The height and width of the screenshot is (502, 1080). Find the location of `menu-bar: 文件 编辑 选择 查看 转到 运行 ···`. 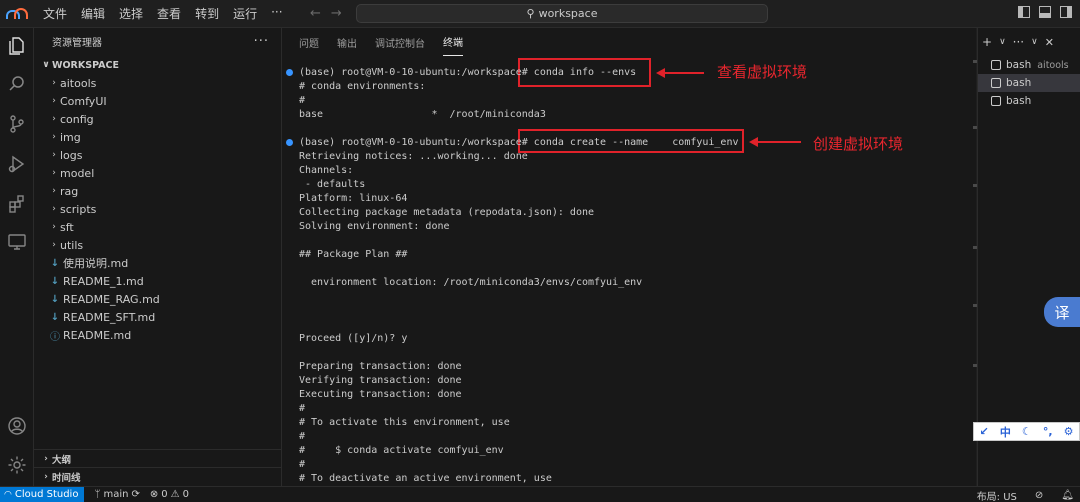

menu-bar: 文件 编辑 选择 查看 转到 运行 ··· is located at coordinates (163, 13).